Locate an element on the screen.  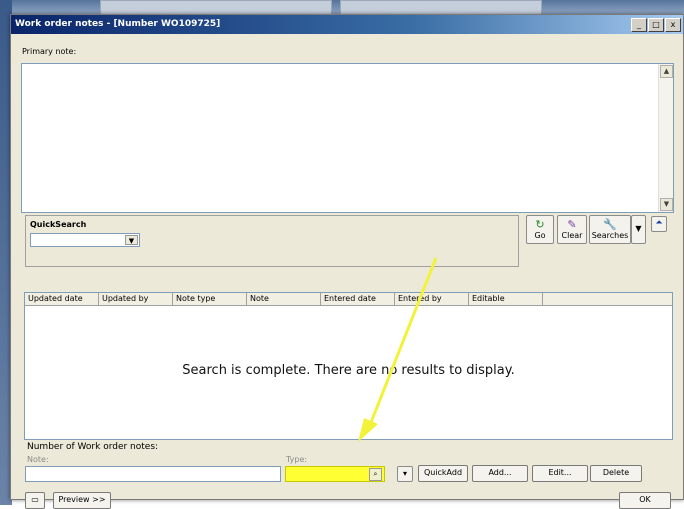
eraser-icon: ✎ is located at coordinates (572, 224).